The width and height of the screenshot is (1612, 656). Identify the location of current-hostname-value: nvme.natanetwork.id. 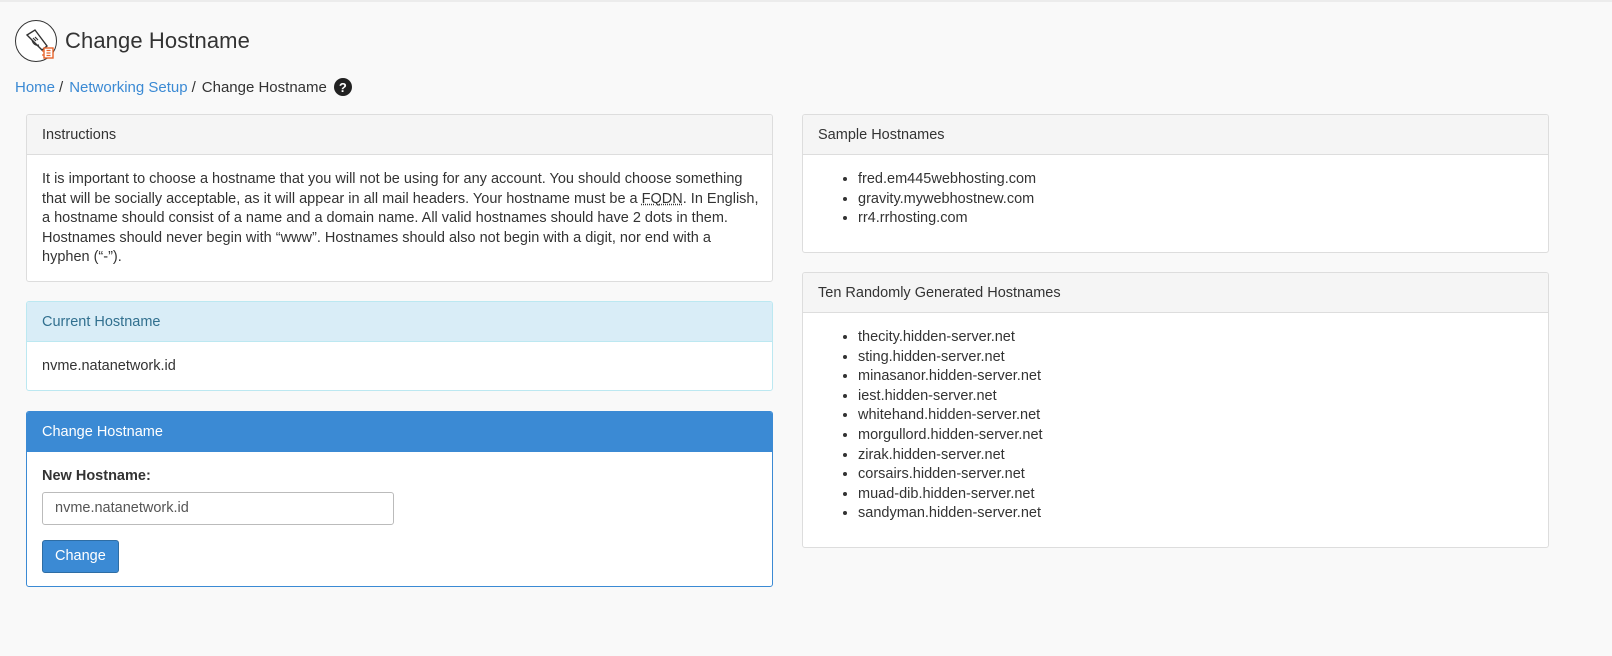
(109, 366).